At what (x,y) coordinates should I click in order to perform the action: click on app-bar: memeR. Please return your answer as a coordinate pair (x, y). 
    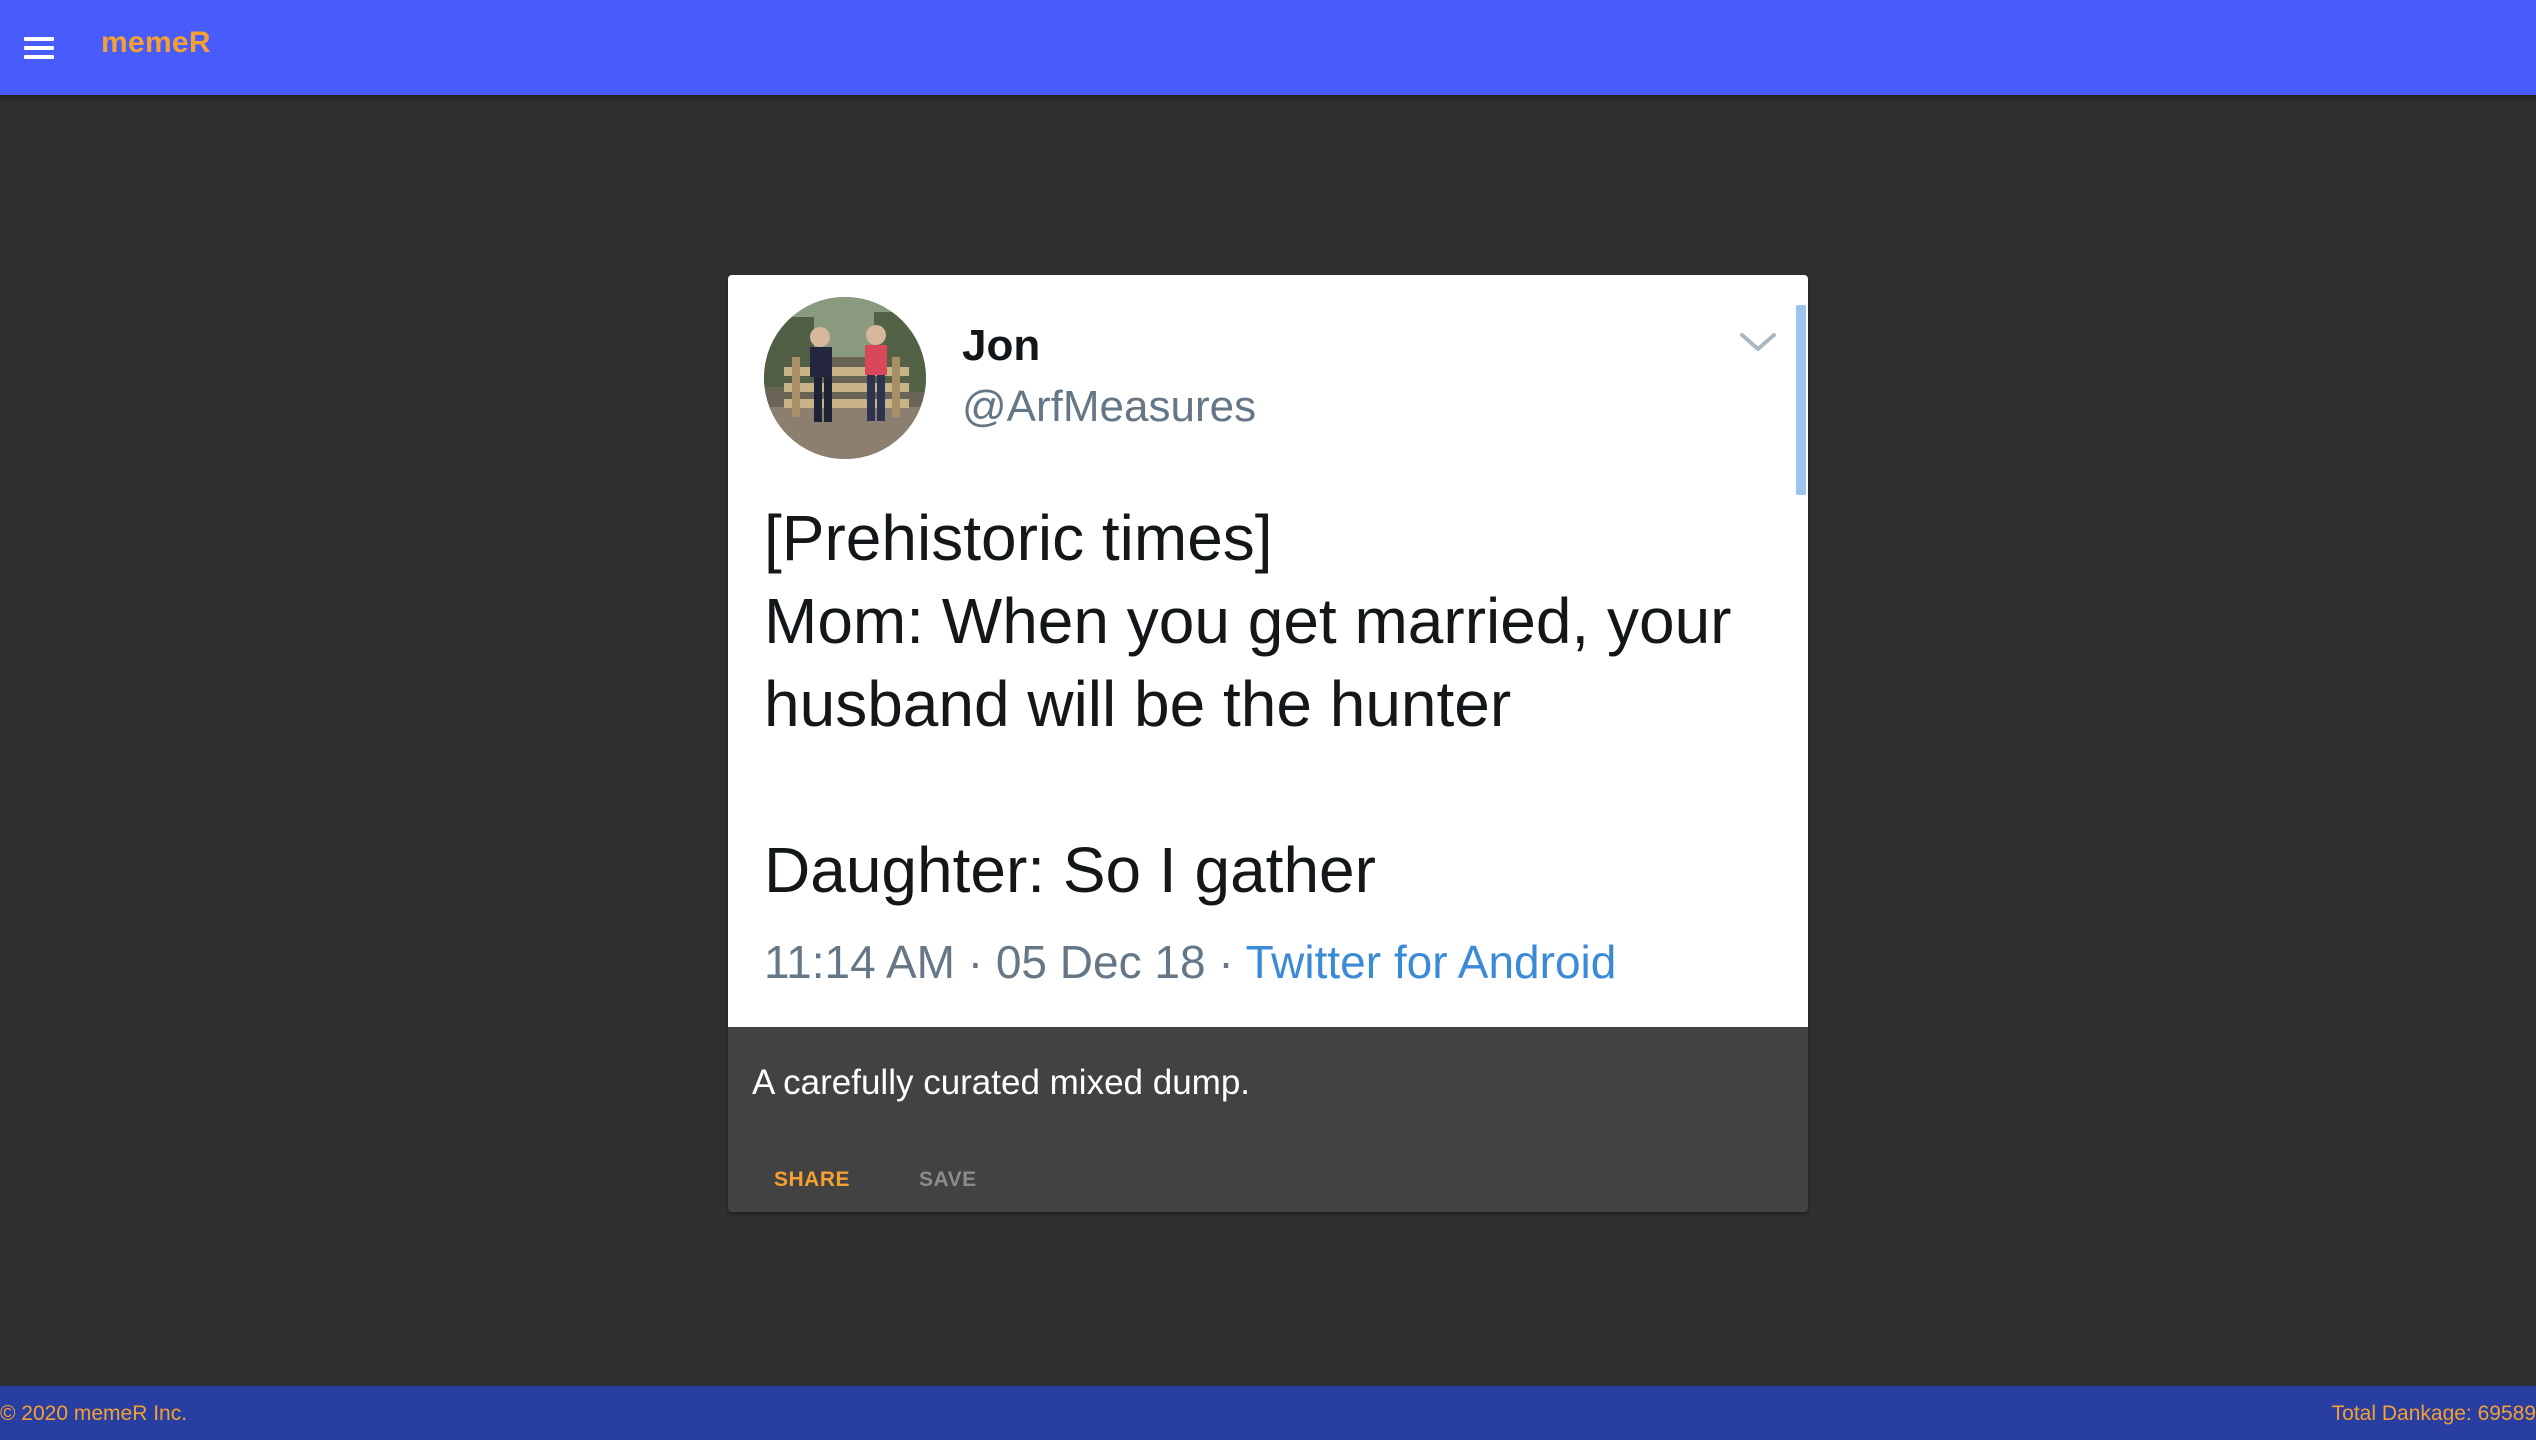
    Looking at the image, I should click on (1268, 47).